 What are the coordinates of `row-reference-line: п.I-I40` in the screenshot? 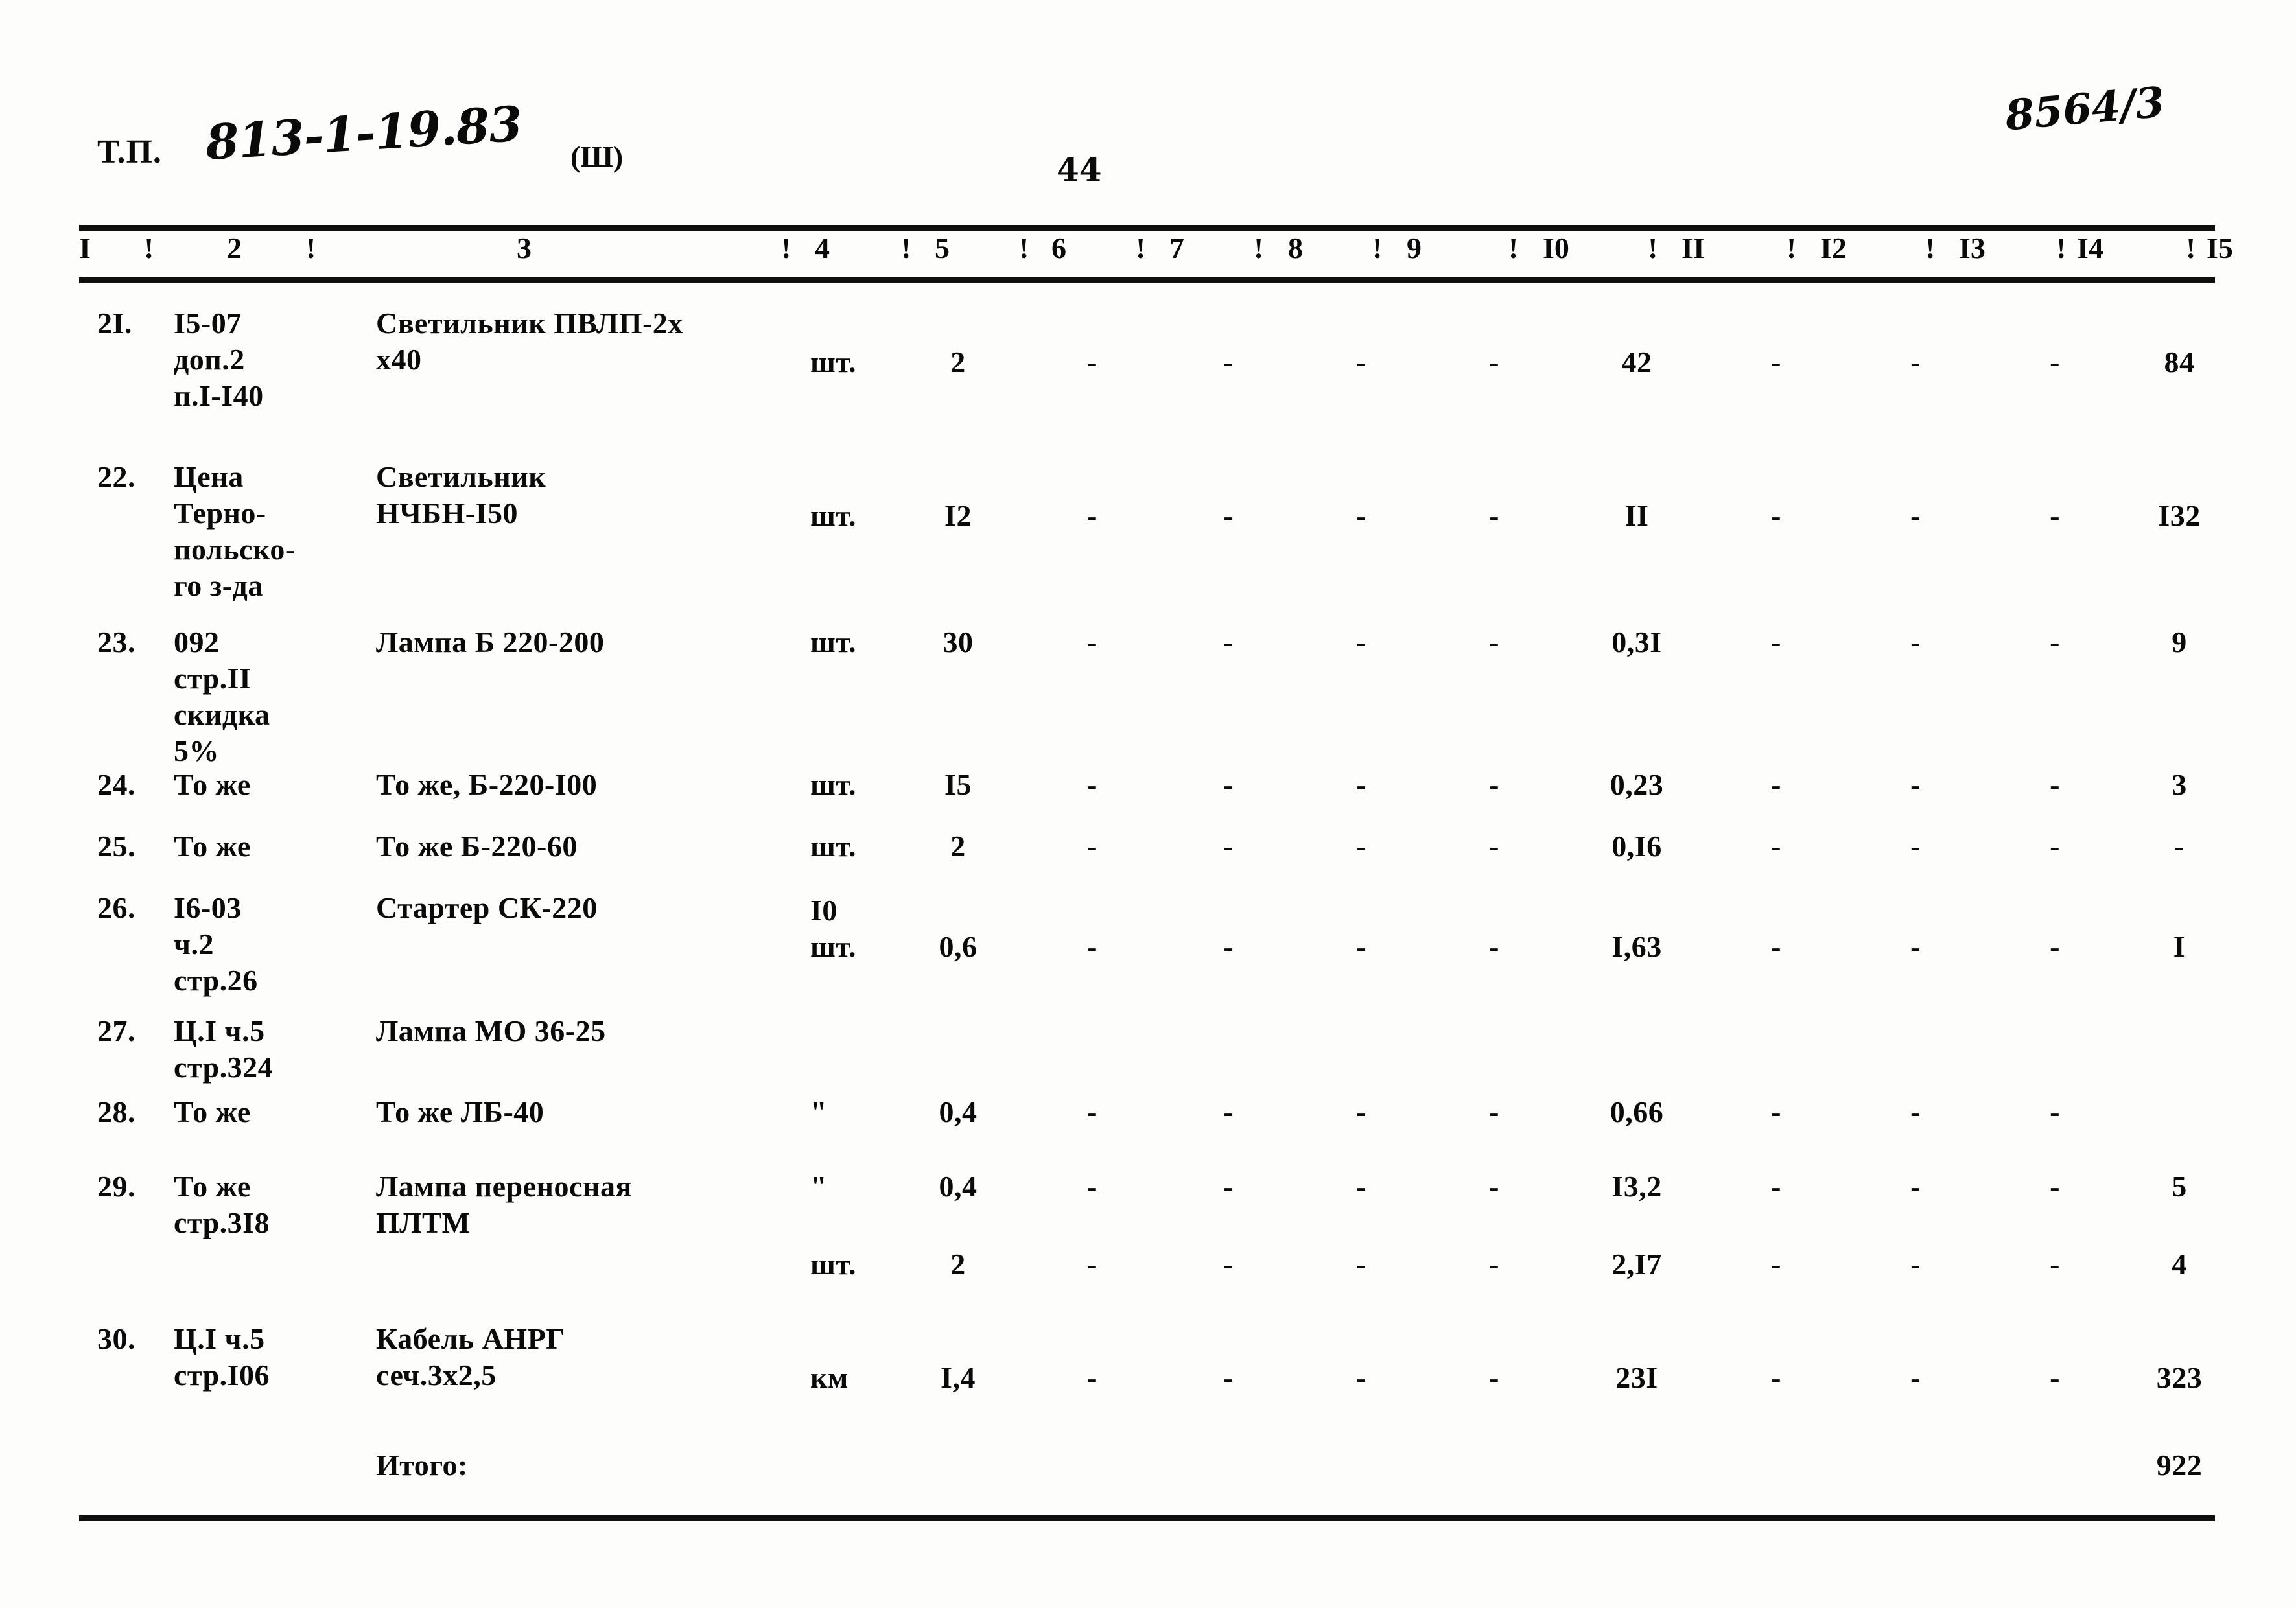 It's located at (219, 395).